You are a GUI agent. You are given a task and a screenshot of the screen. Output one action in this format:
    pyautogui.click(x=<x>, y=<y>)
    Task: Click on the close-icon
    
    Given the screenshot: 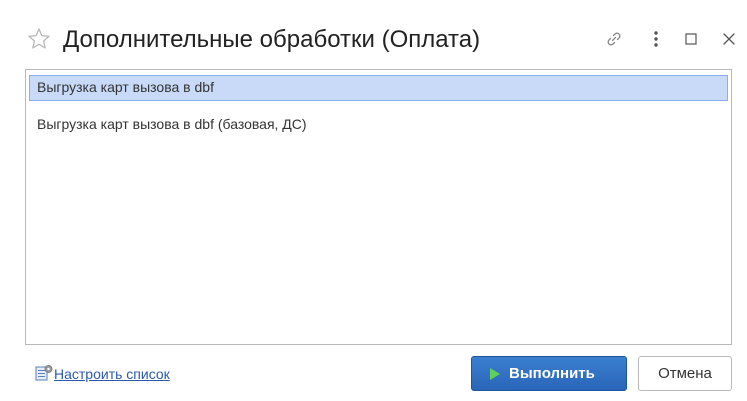 What is the action you would take?
    pyautogui.click(x=729, y=39)
    